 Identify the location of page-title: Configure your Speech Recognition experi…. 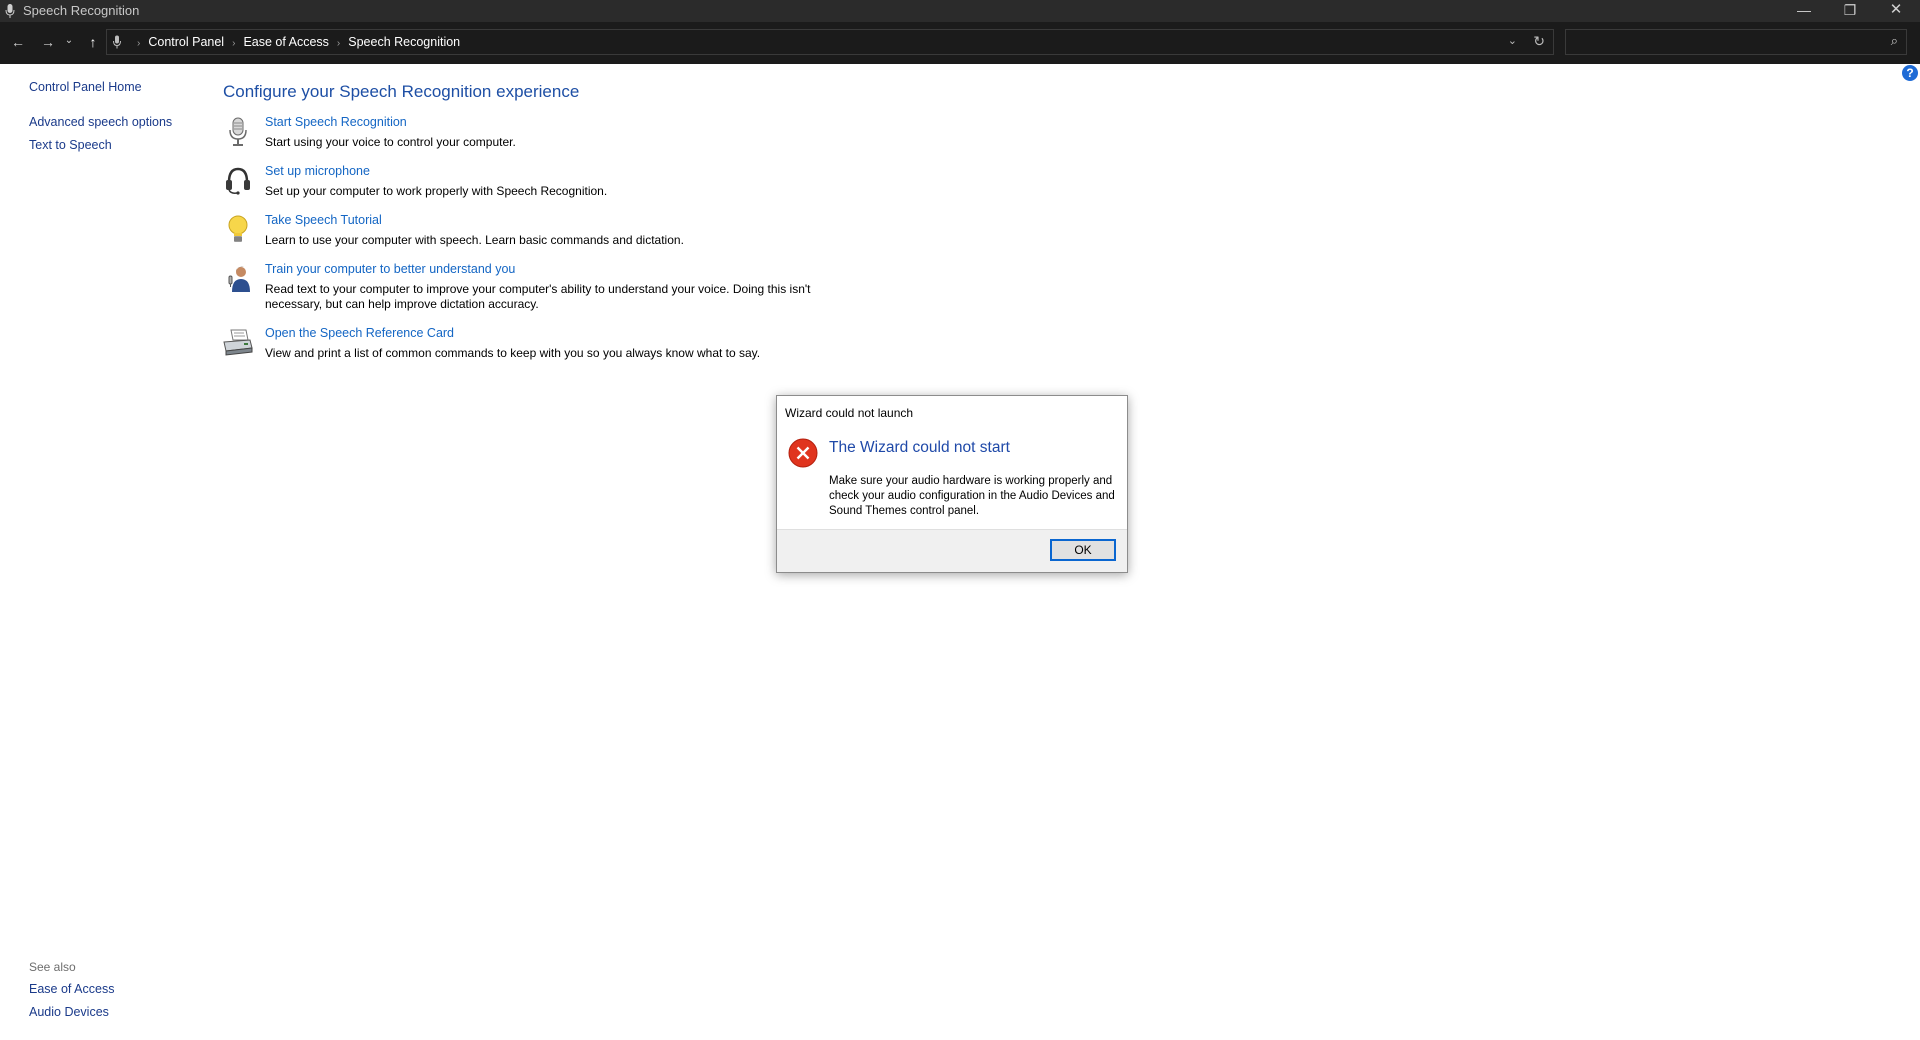
(401, 91).